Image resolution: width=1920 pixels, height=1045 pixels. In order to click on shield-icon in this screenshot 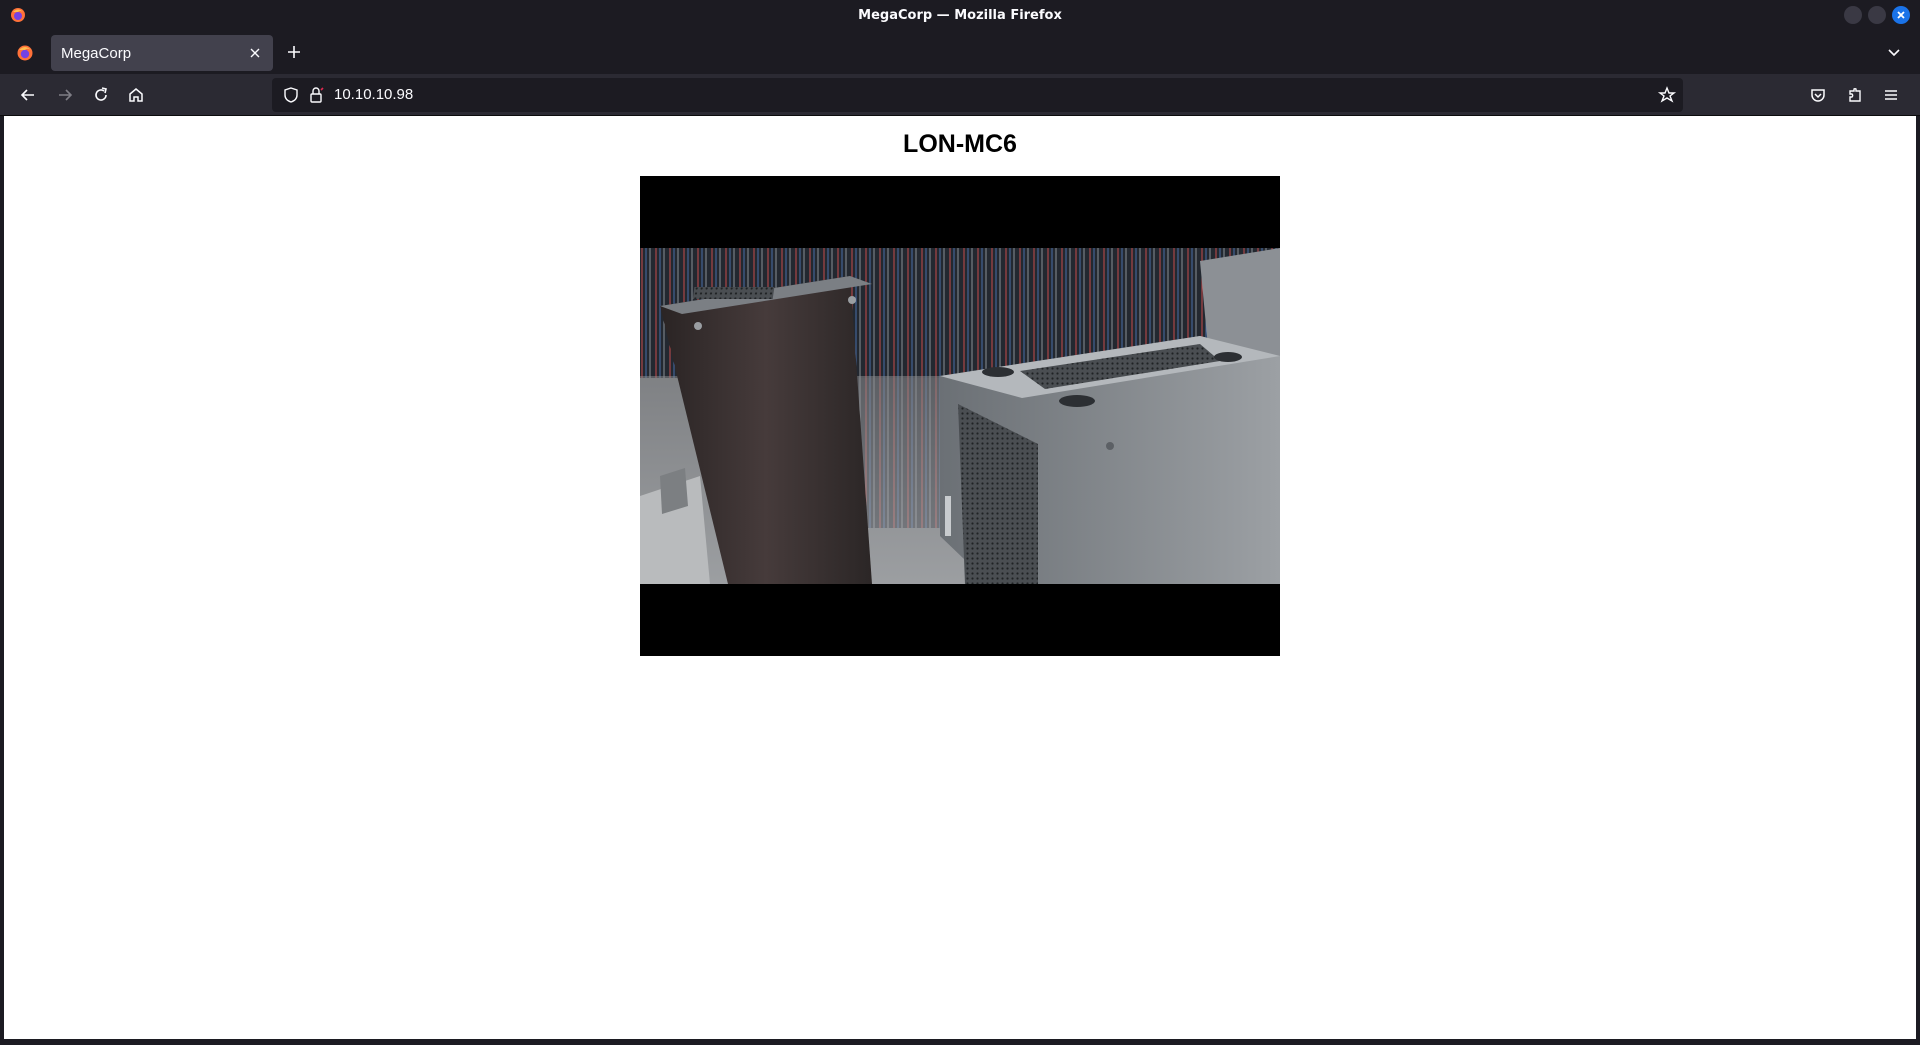, I will do `click(291, 95)`.